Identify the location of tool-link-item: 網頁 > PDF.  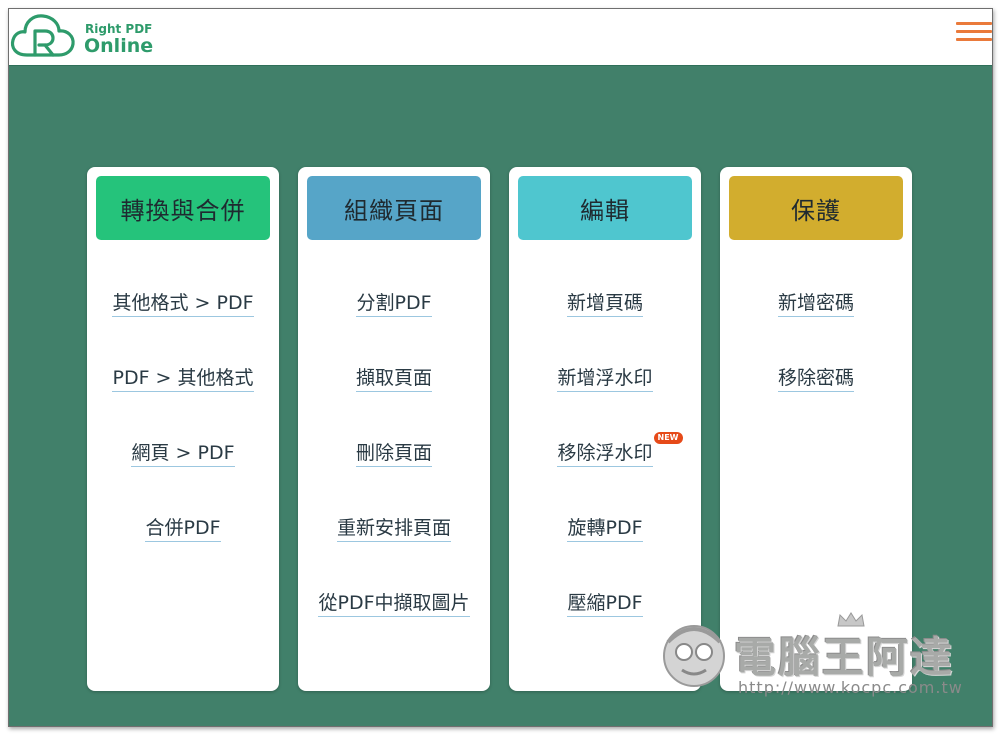
(183, 478).